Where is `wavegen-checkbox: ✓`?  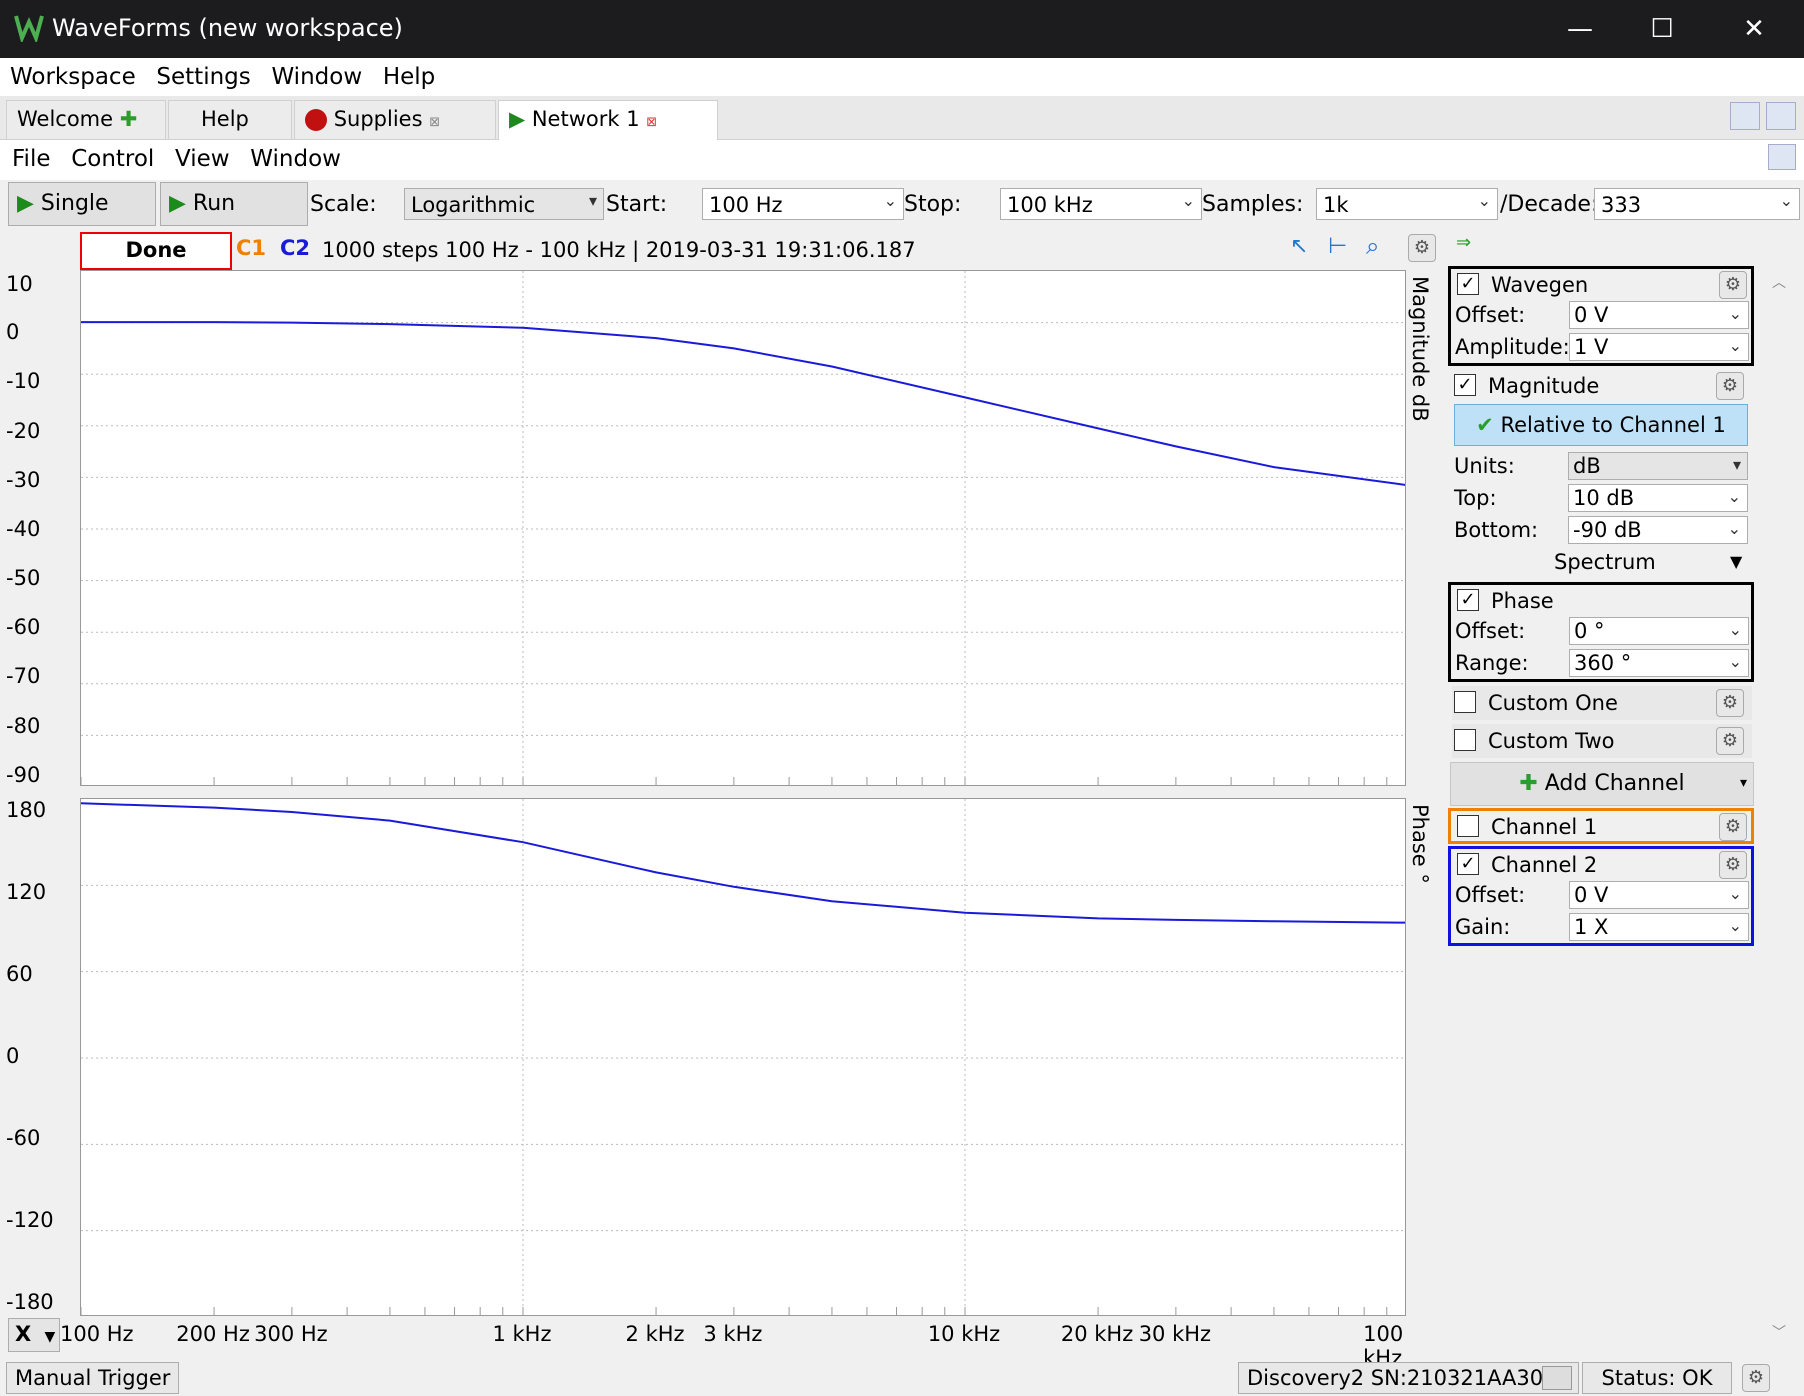
wavegen-checkbox: ✓ is located at coordinates (1468, 284).